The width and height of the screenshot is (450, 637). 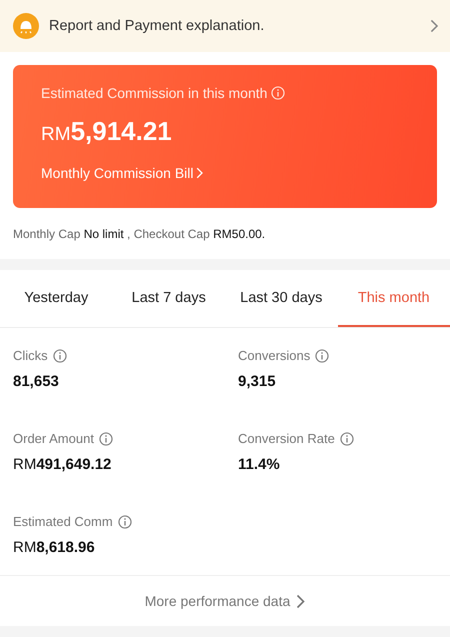 What do you see at coordinates (259, 464) in the screenshot?
I see `metric-value: 11.4%` at bounding box center [259, 464].